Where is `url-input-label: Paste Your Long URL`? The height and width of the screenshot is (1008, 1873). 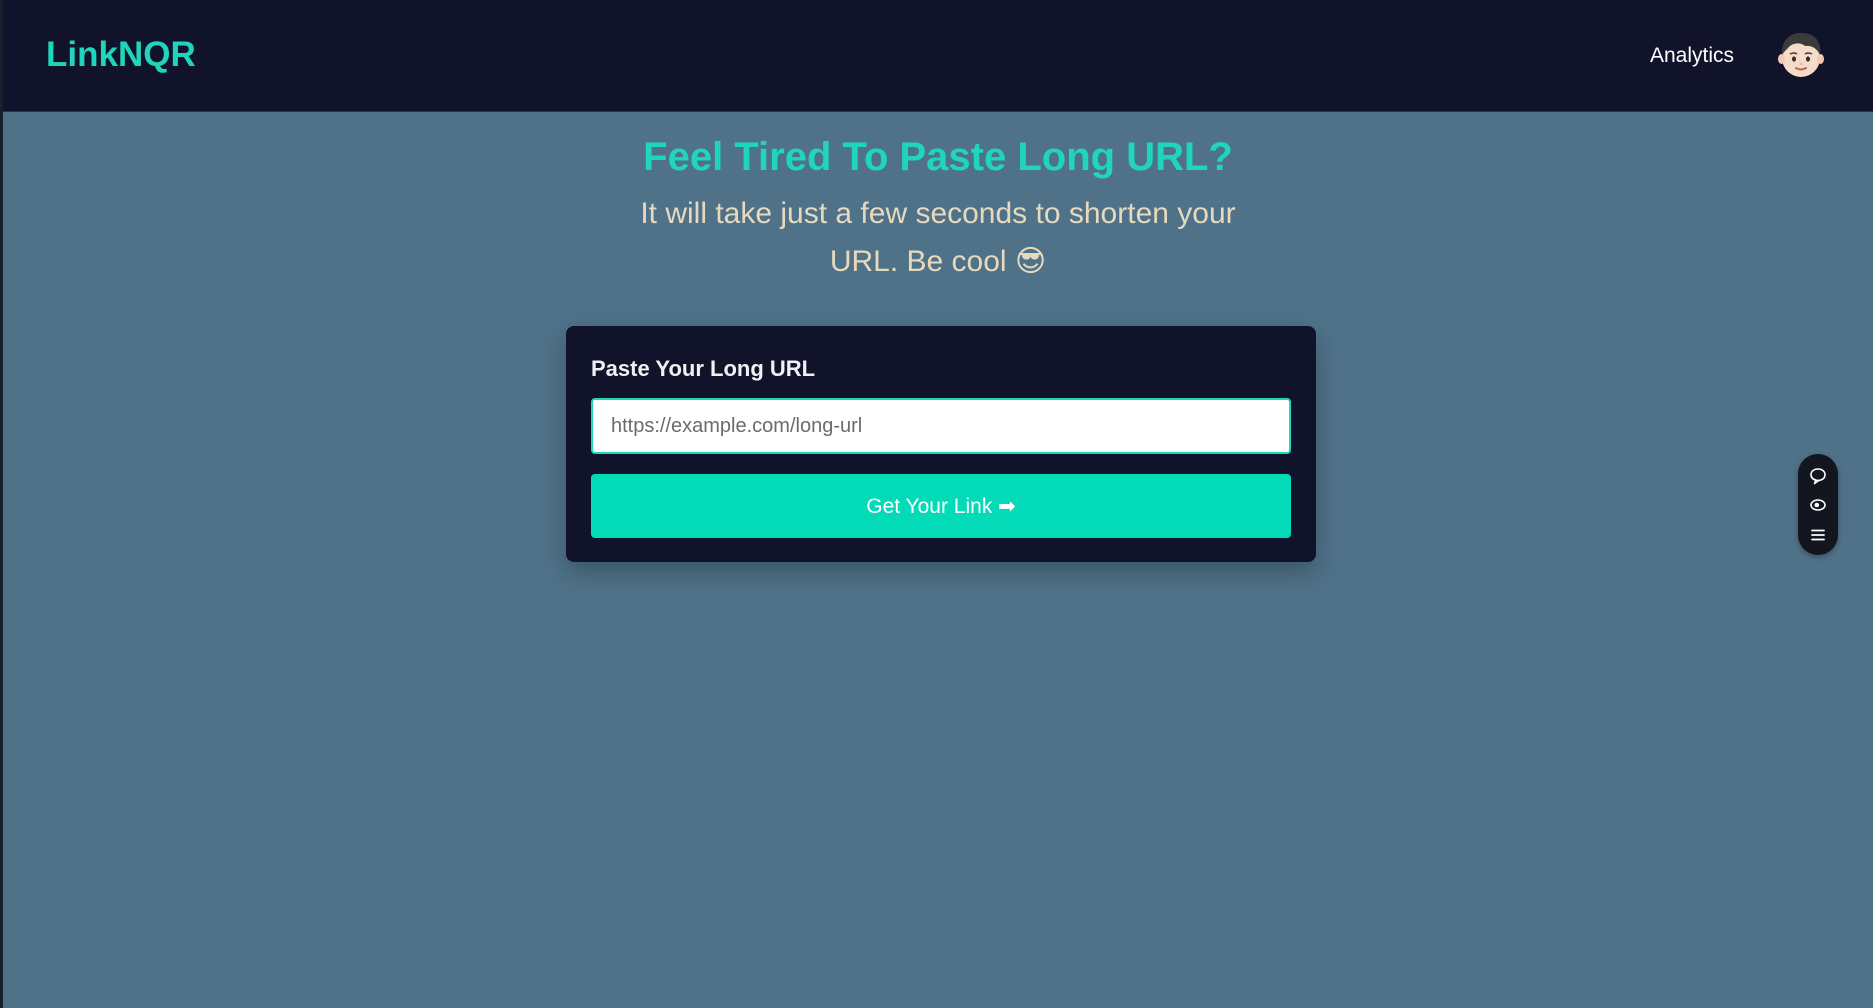
url-input-label: Paste Your Long URL is located at coordinates (703, 368).